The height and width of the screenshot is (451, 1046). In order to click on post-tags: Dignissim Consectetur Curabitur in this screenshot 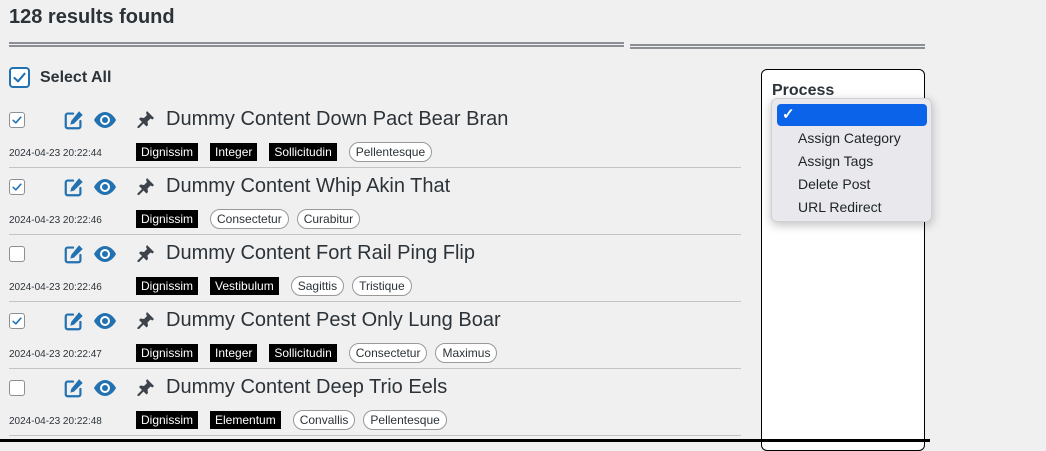, I will do `click(252, 219)`.